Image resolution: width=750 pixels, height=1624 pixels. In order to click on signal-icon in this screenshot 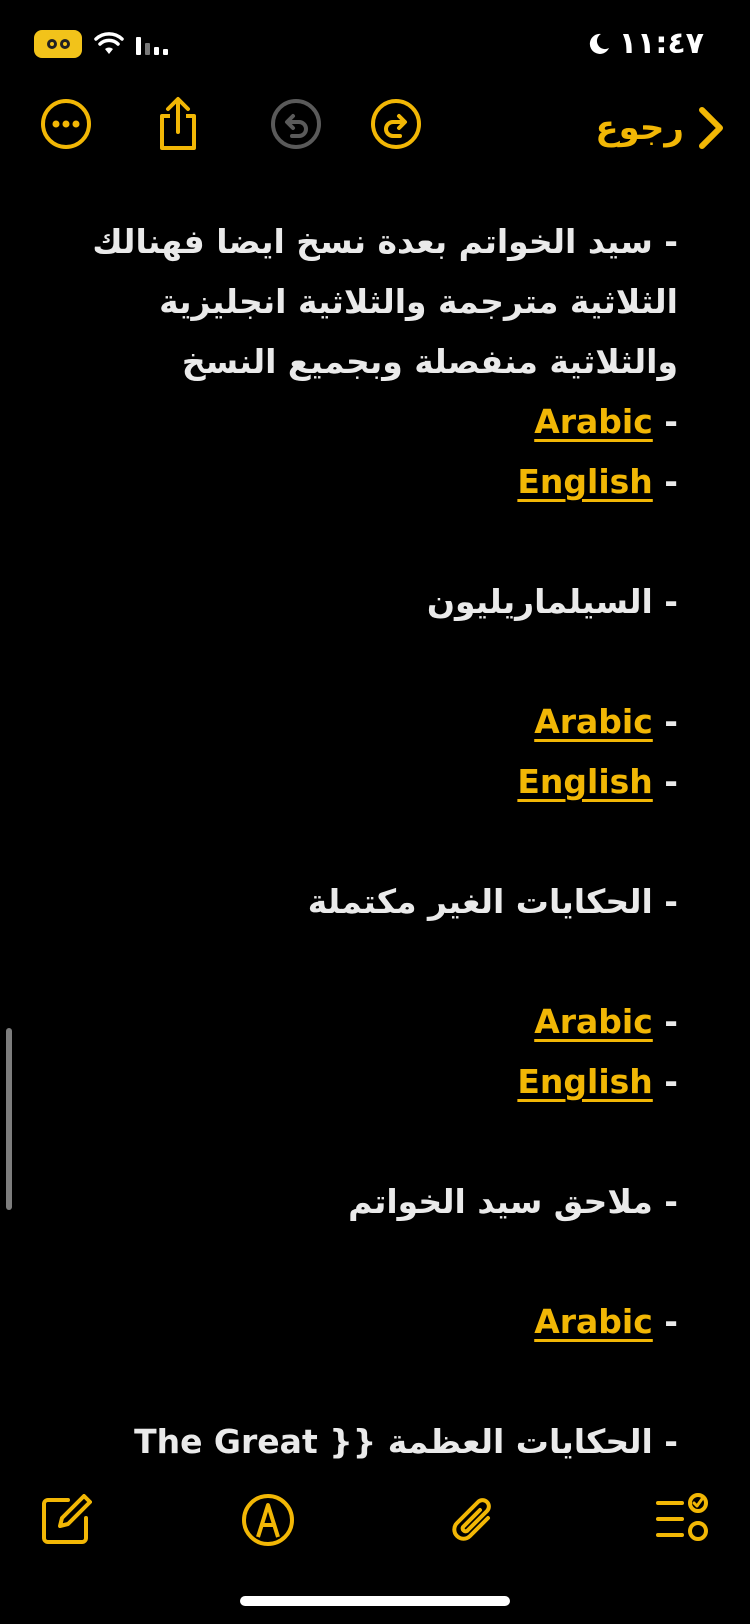, I will do `click(152, 46)`.